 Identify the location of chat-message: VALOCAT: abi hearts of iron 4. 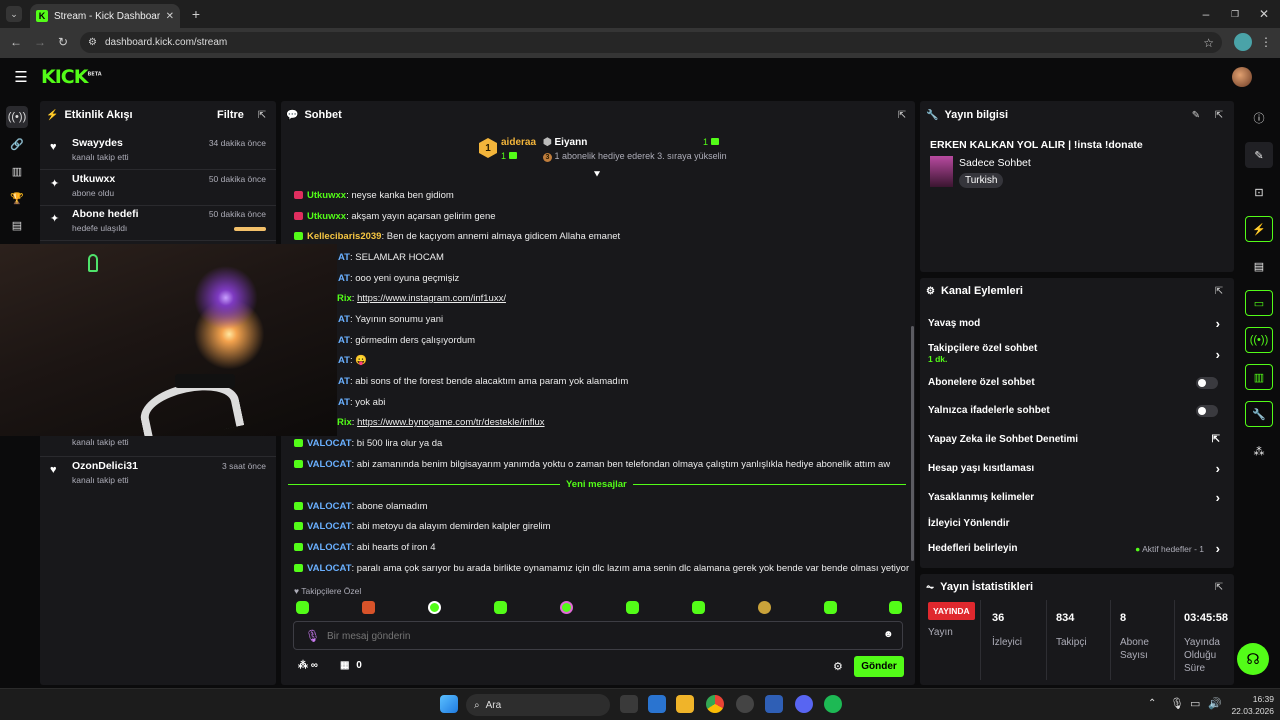
(364, 547).